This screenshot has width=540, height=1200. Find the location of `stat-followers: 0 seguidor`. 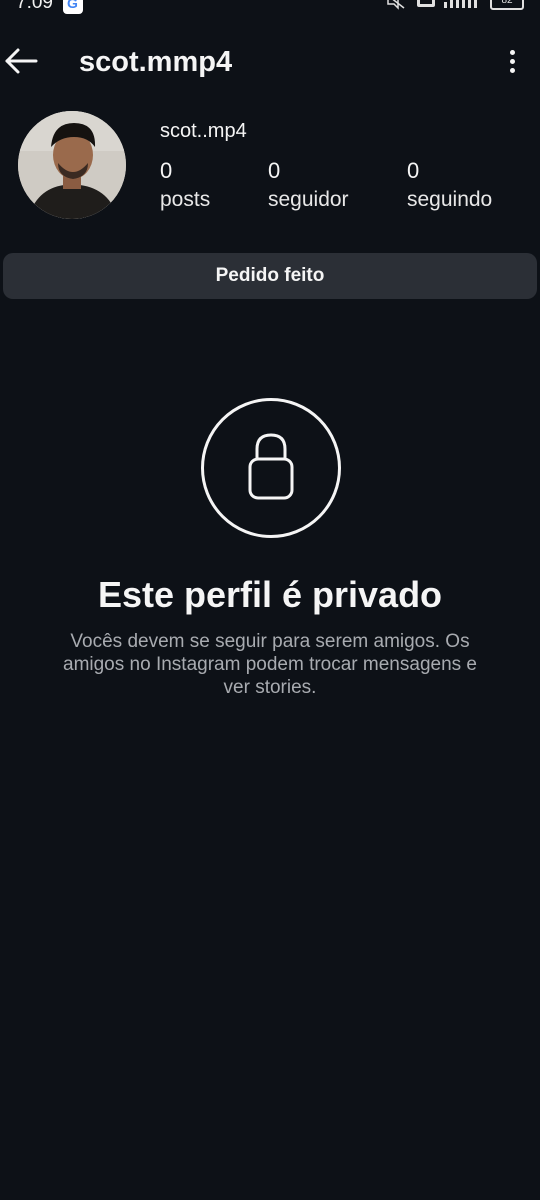

stat-followers: 0 seguidor is located at coordinates (308, 185).